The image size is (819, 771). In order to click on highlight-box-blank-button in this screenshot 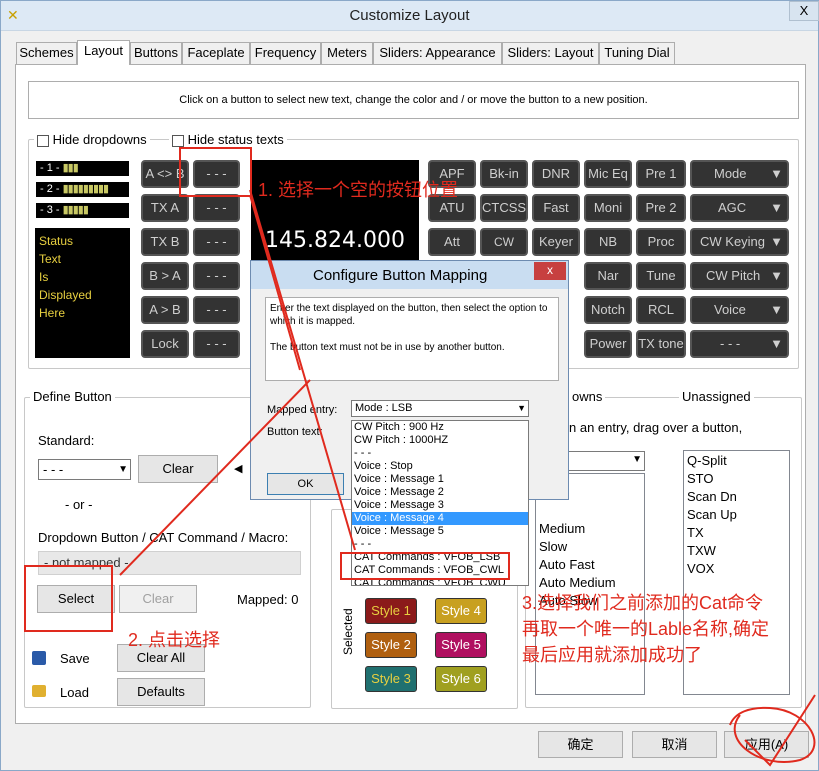, I will do `click(215, 172)`.